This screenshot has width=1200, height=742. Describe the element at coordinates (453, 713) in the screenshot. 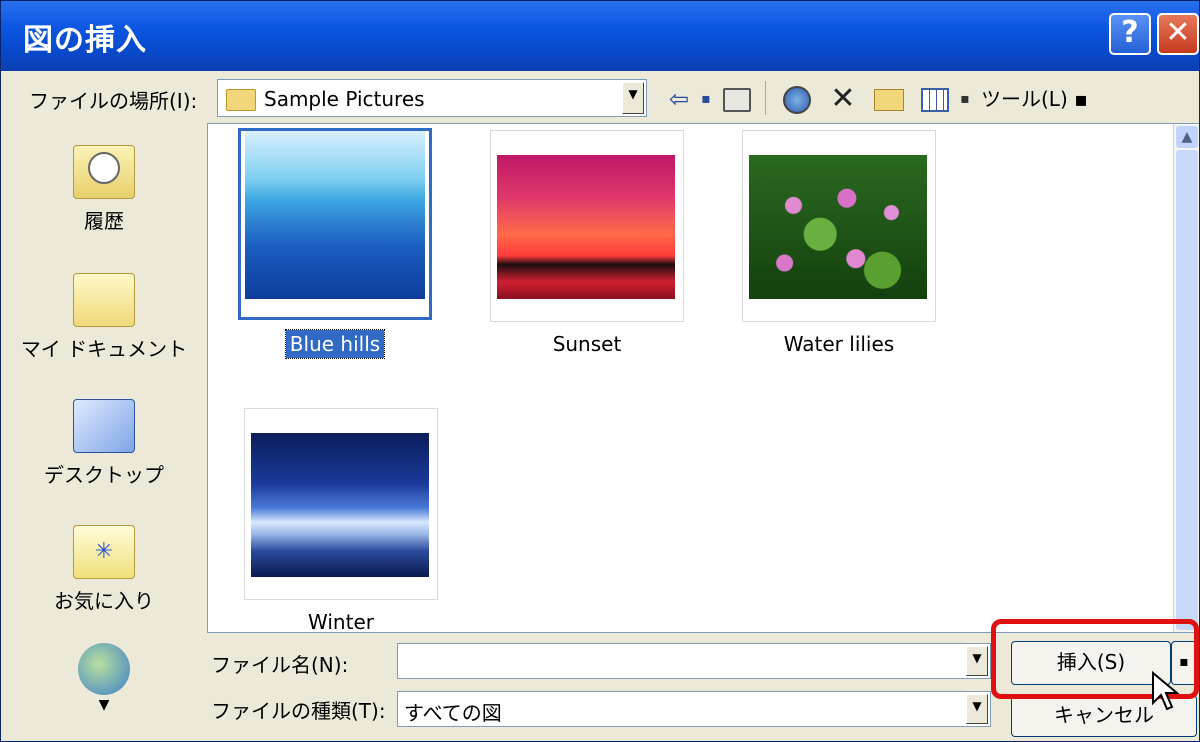

I see `filetype-value: すべての図` at that location.